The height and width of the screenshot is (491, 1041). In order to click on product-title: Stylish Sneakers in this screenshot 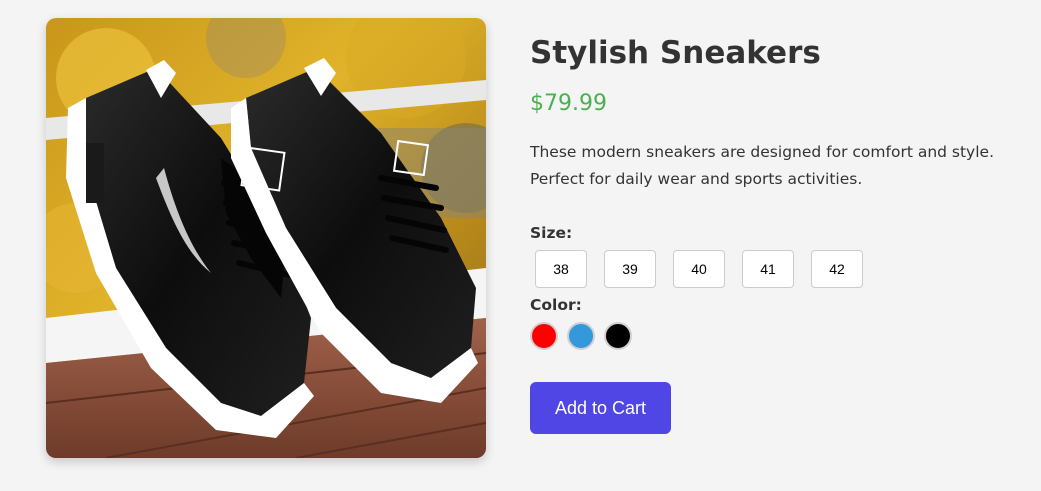, I will do `click(675, 53)`.